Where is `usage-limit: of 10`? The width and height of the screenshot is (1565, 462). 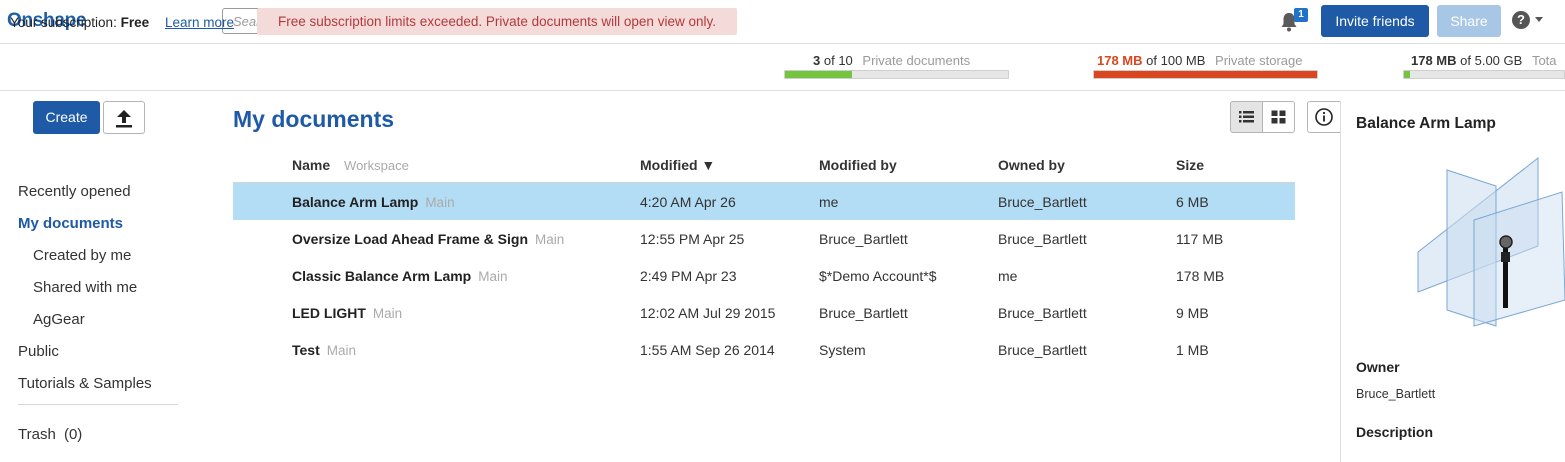
usage-limit: of 10 is located at coordinates (838, 60).